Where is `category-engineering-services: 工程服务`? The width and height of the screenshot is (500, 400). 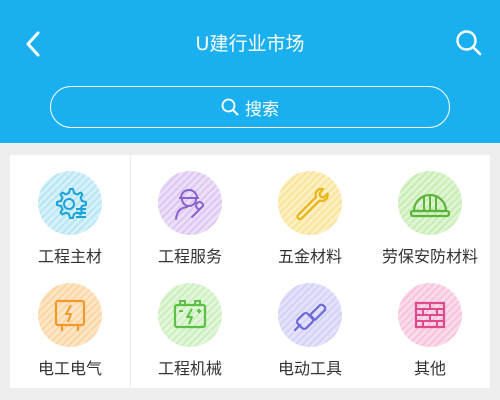
category-engineering-services: 工程服务 is located at coordinates (190, 211).